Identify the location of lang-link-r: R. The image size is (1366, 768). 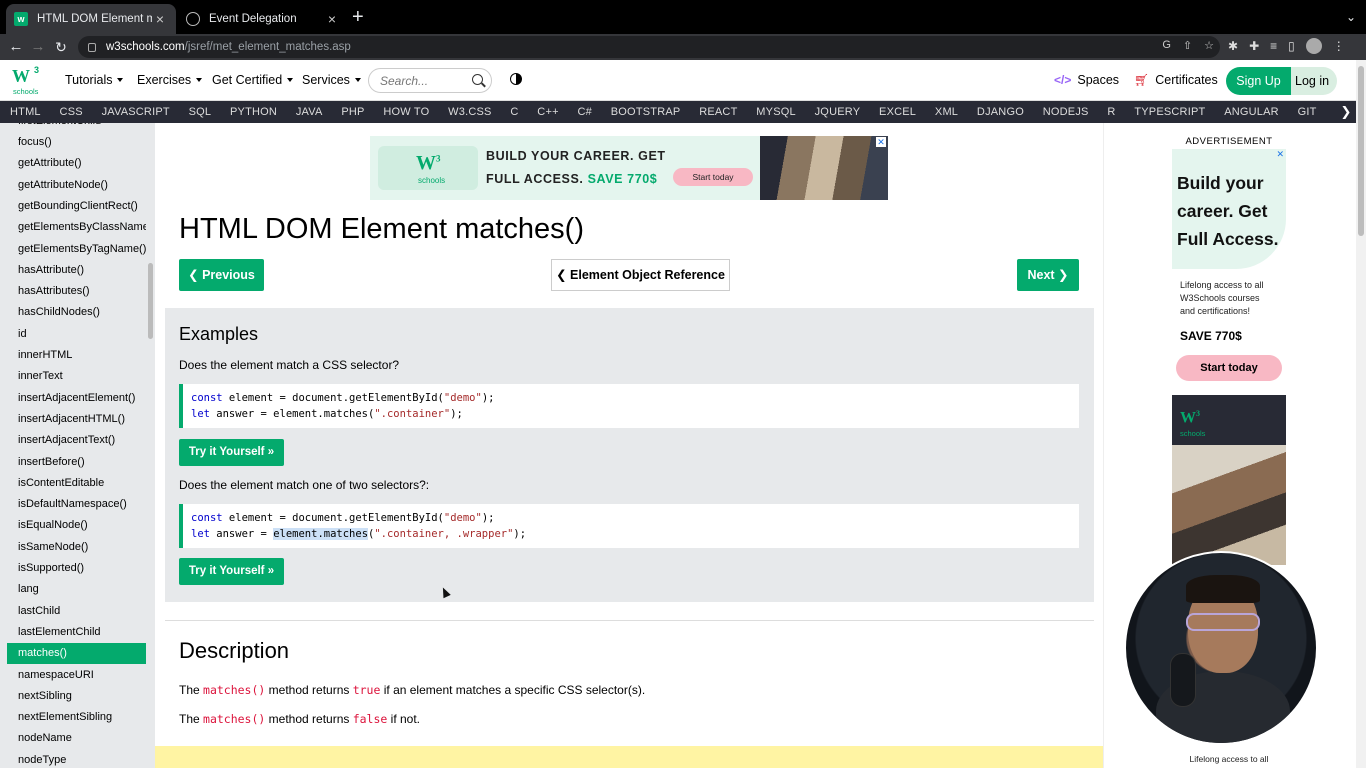
(1111, 112).